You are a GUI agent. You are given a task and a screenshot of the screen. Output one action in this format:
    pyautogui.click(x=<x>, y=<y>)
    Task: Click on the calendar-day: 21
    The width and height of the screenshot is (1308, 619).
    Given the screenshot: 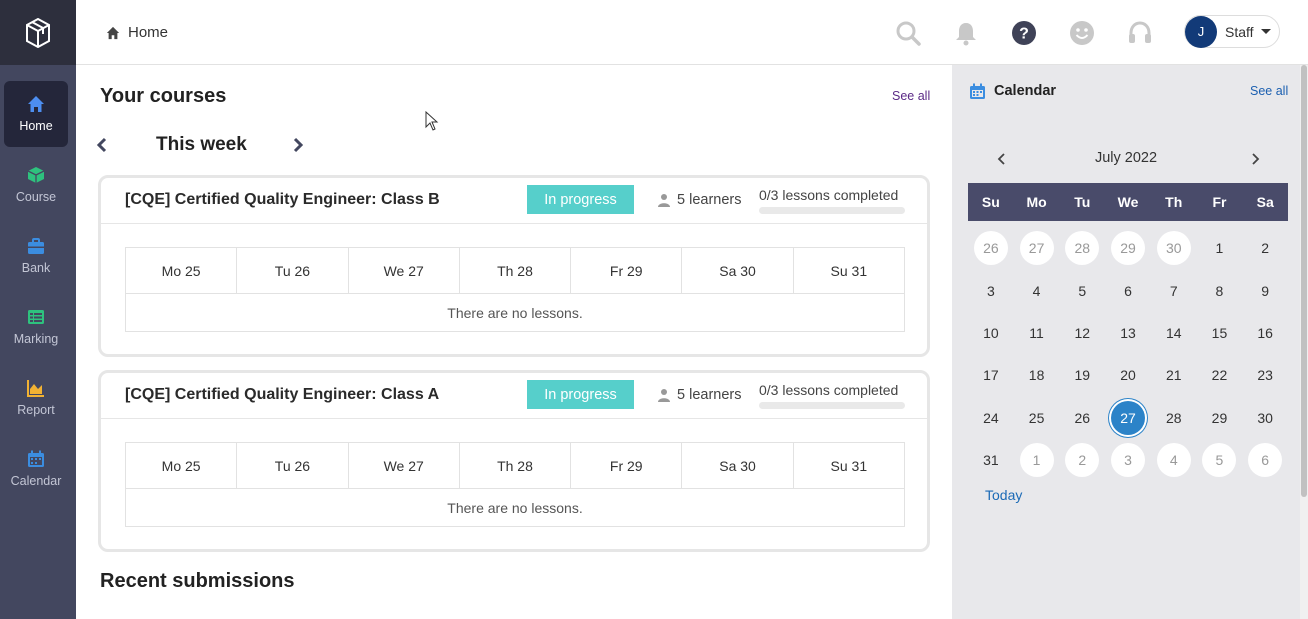 What is the action you would take?
    pyautogui.click(x=1174, y=375)
    